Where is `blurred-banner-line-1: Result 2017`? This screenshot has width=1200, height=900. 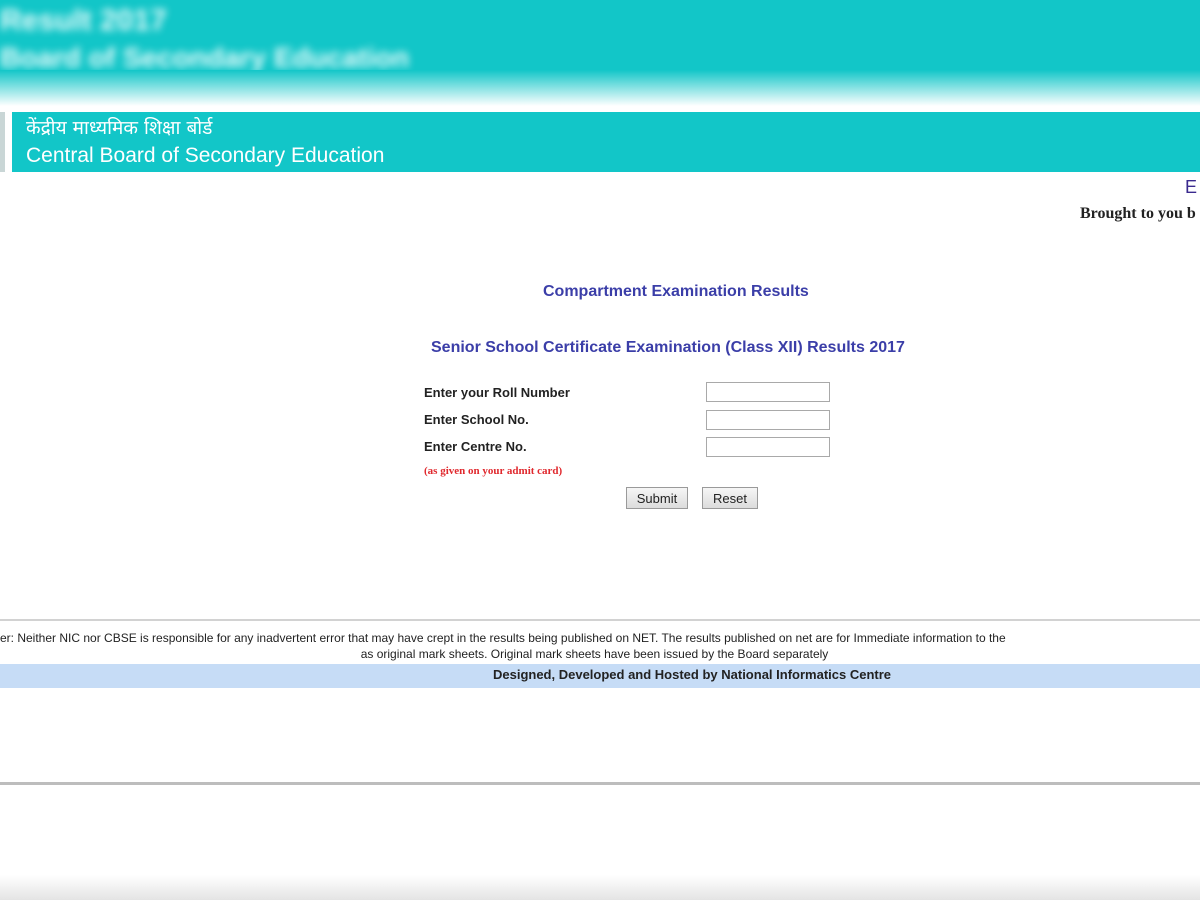
blurred-banner-line-1: Result 2017 is located at coordinates (83, 20).